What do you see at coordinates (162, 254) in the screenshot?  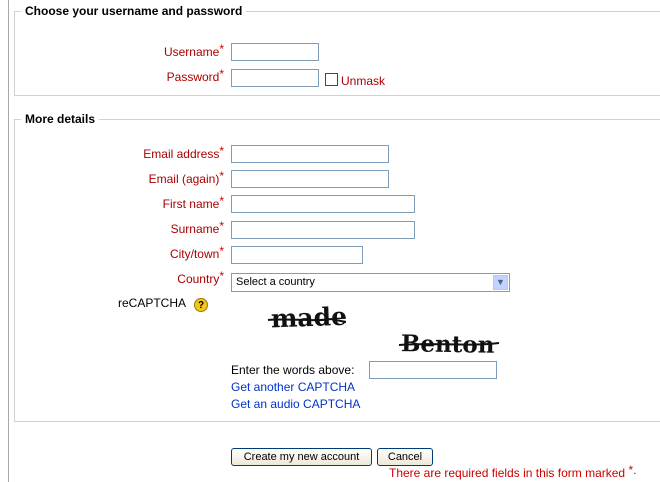 I see `city-label-row: City/town*` at bounding box center [162, 254].